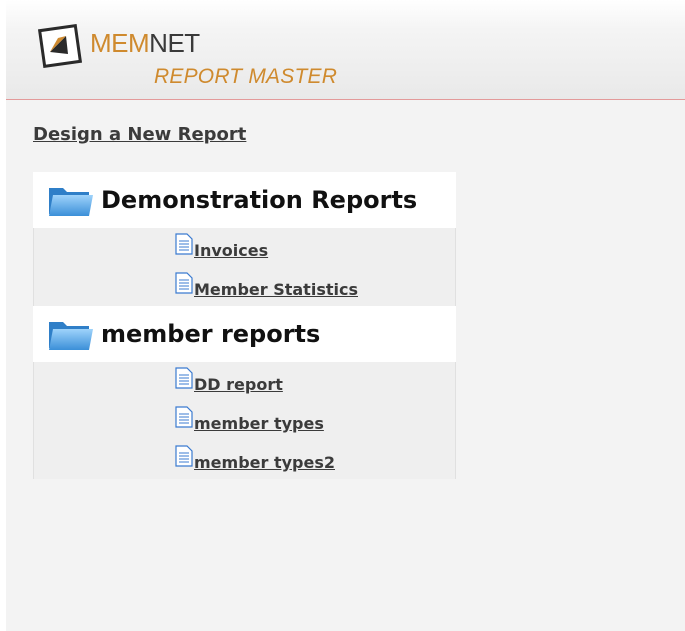  I want to click on list-item: member types, so click(244, 420).